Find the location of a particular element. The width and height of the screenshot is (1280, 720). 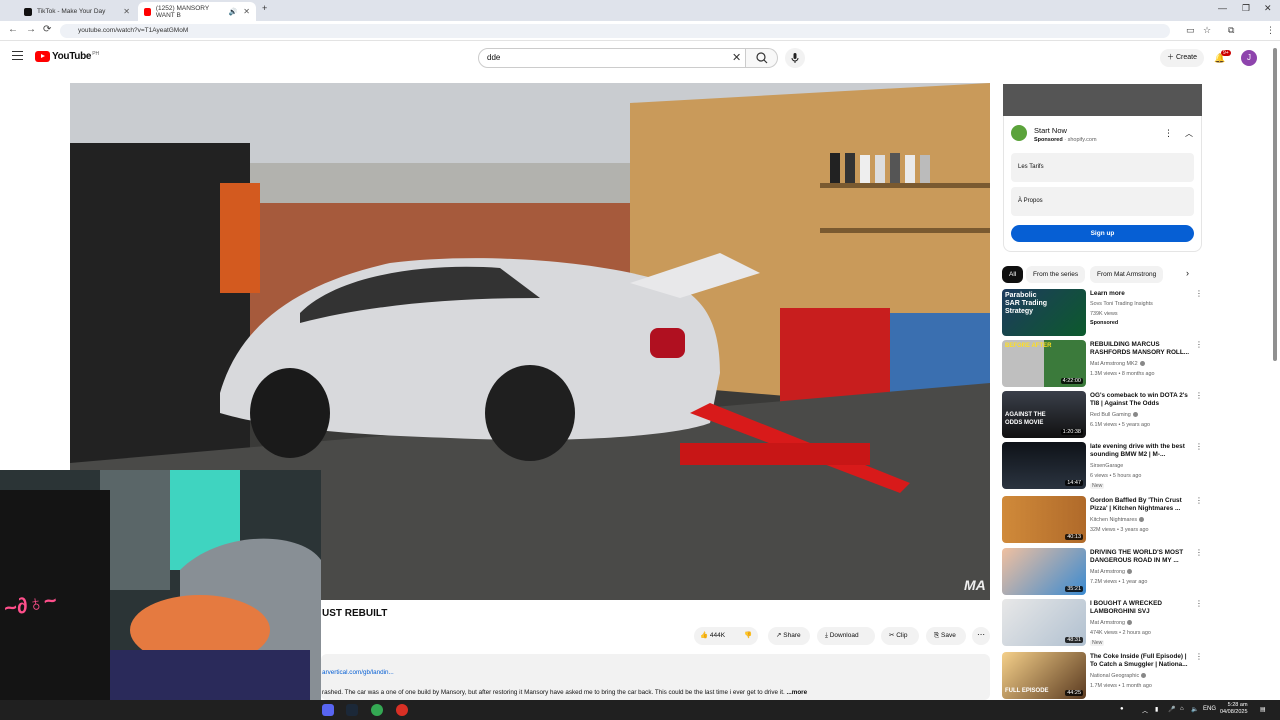

video-thumbnail: 48:31 is located at coordinates (1044, 622).